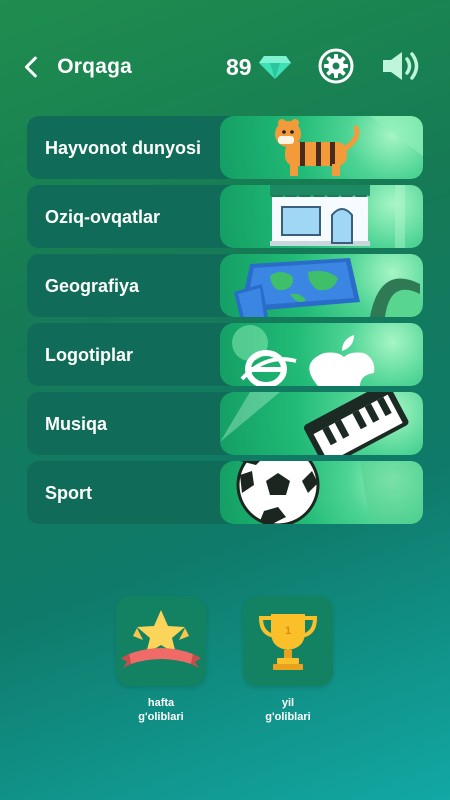 Image resolution: width=450 pixels, height=800 pixels. I want to click on category-label: Musiqa, so click(76, 423).